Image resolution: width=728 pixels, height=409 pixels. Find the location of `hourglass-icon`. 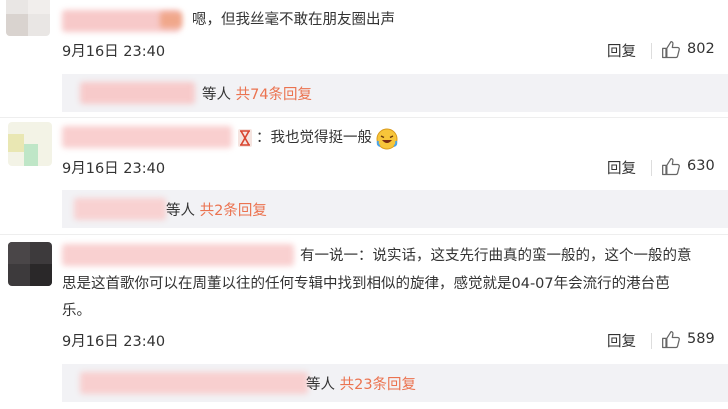

hourglass-icon is located at coordinates (245, 138).